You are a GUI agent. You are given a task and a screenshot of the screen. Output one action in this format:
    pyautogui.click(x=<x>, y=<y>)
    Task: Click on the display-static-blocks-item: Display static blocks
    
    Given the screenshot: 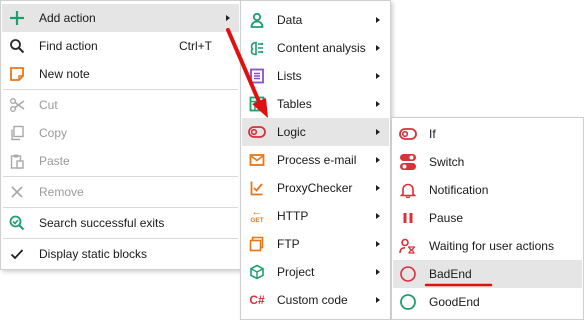 What is the action you would take?
    pyautogui.click(x=120, y=254)
    